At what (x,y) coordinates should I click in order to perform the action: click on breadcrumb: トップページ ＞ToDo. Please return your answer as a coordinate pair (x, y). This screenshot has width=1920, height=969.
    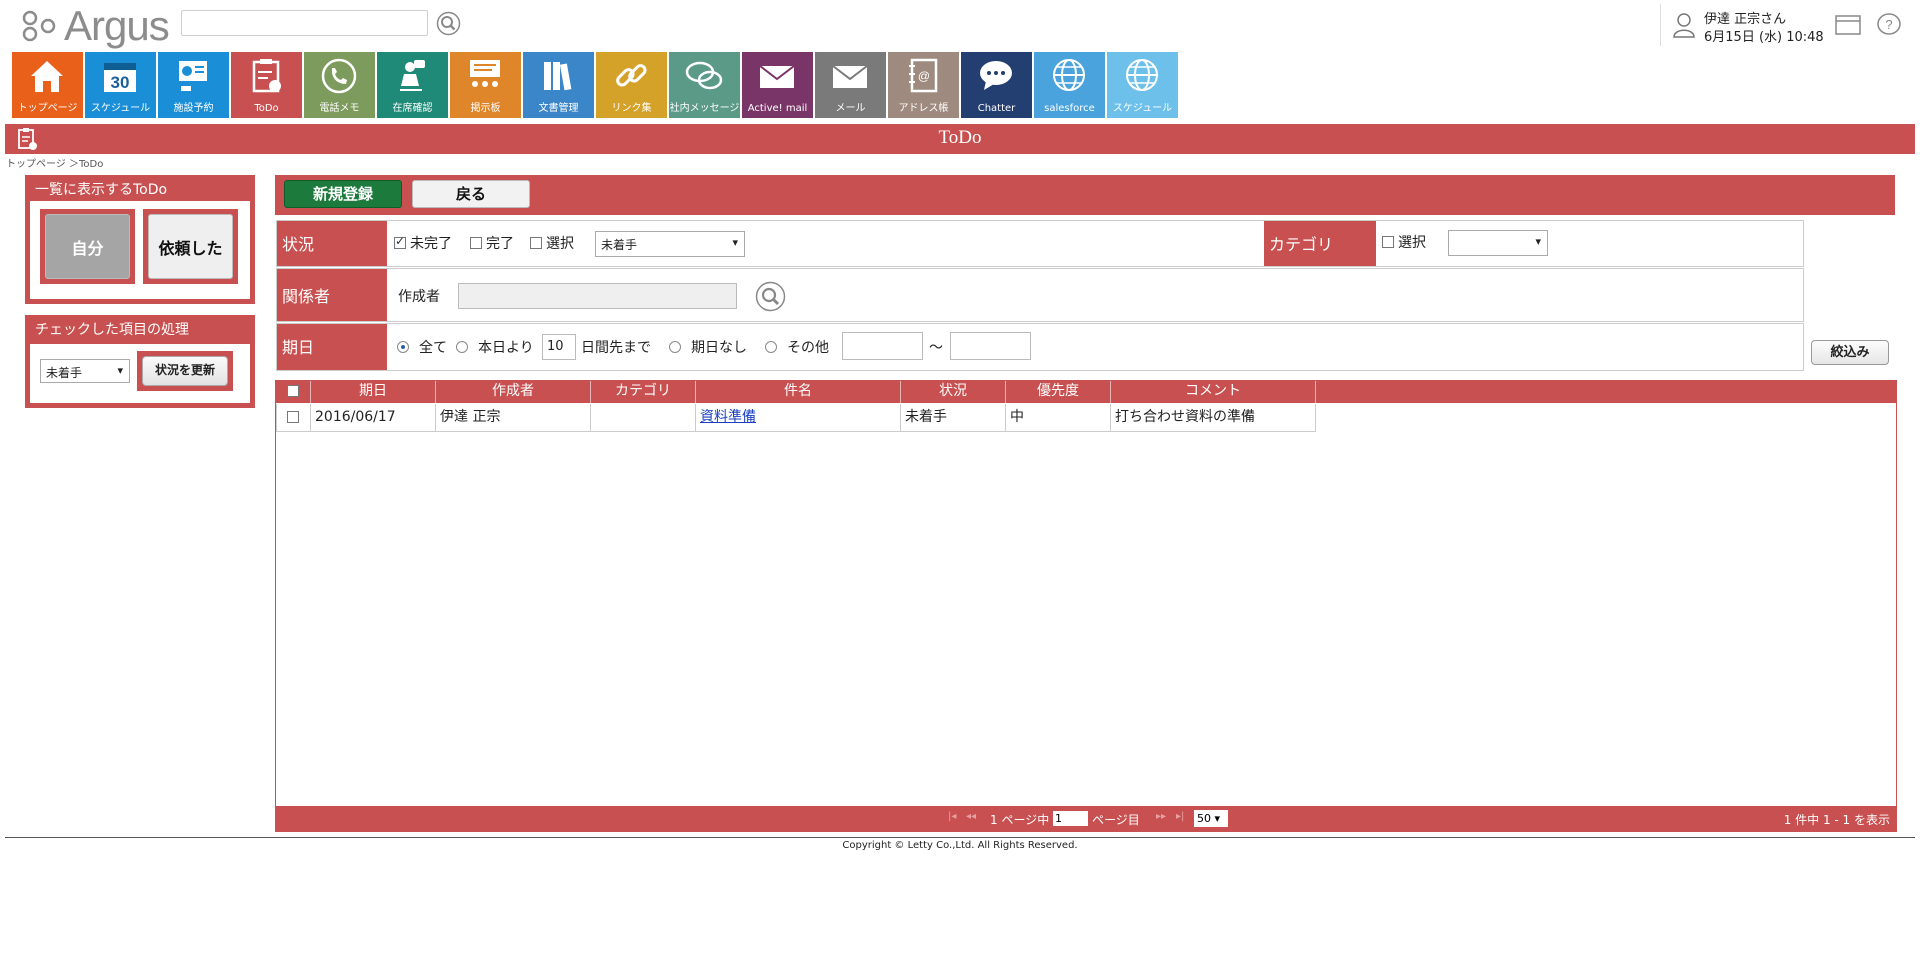
    Looking at the image, I should click on (54, 162).